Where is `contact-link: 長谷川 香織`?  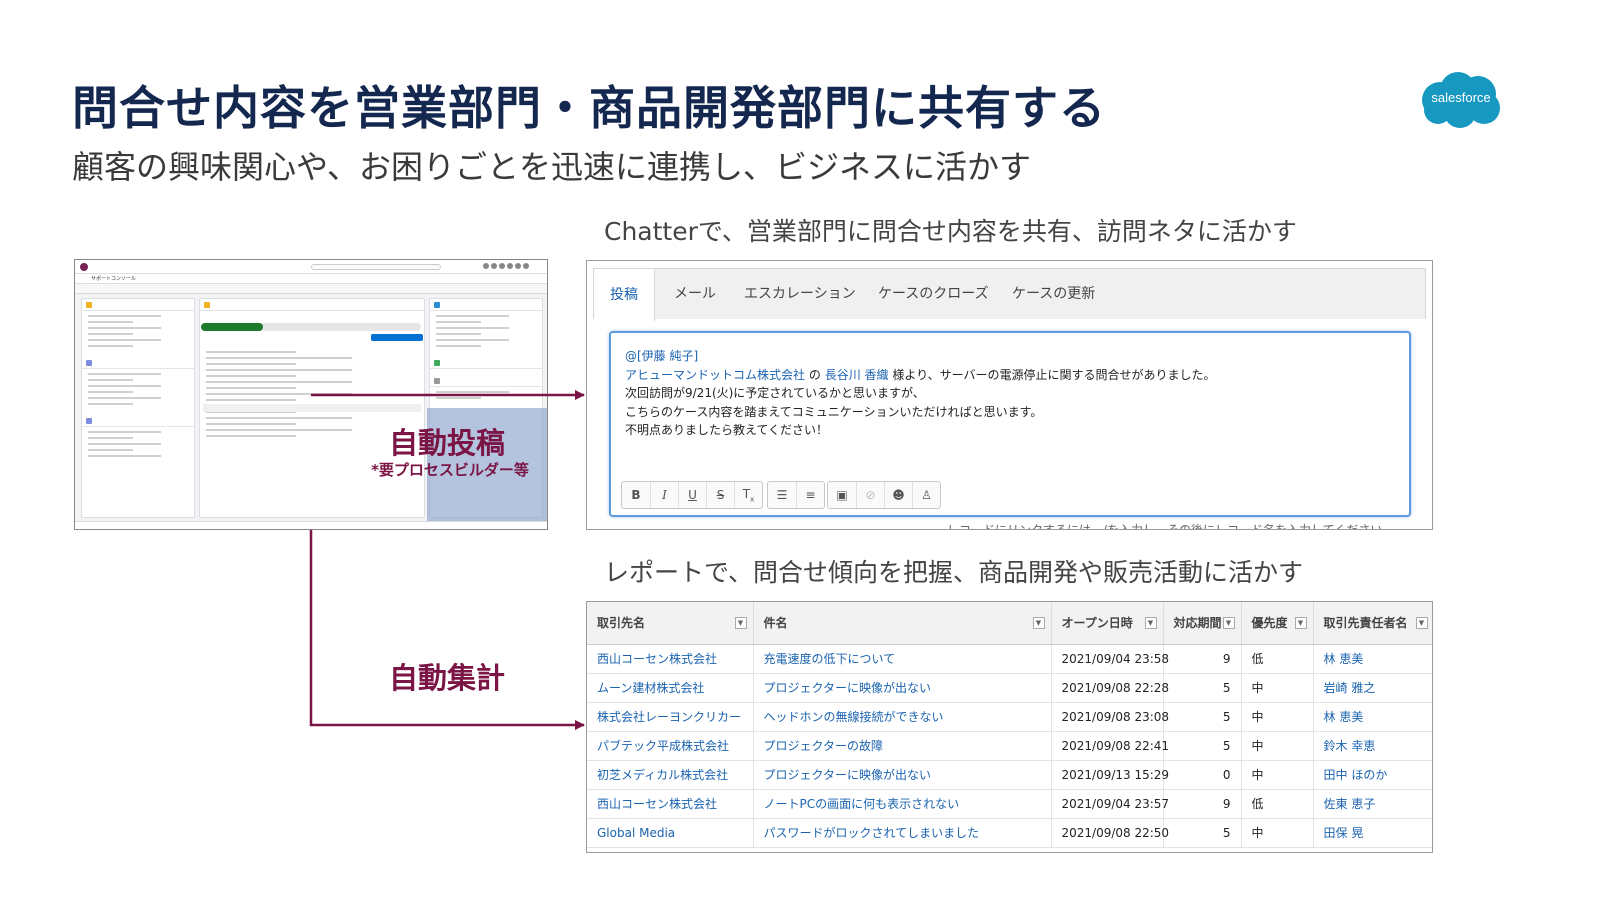
contact-link: 長谷川 香織 is located at coordinates (857, 375).